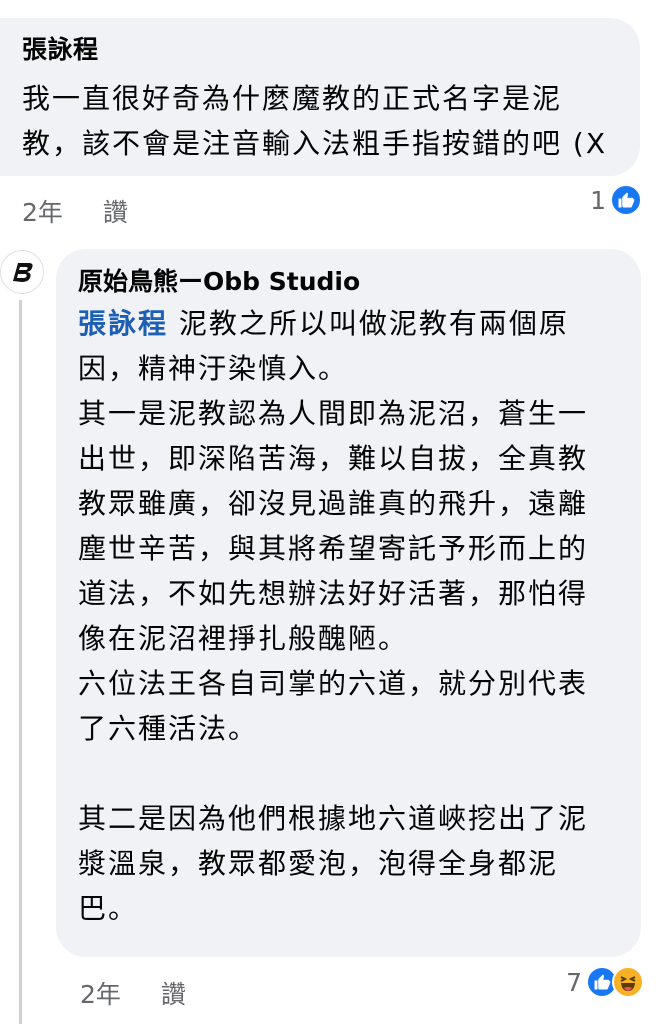 The width and height of the screenshot is (664, 1024). I want to click on haha-icon, so click(628, 982).